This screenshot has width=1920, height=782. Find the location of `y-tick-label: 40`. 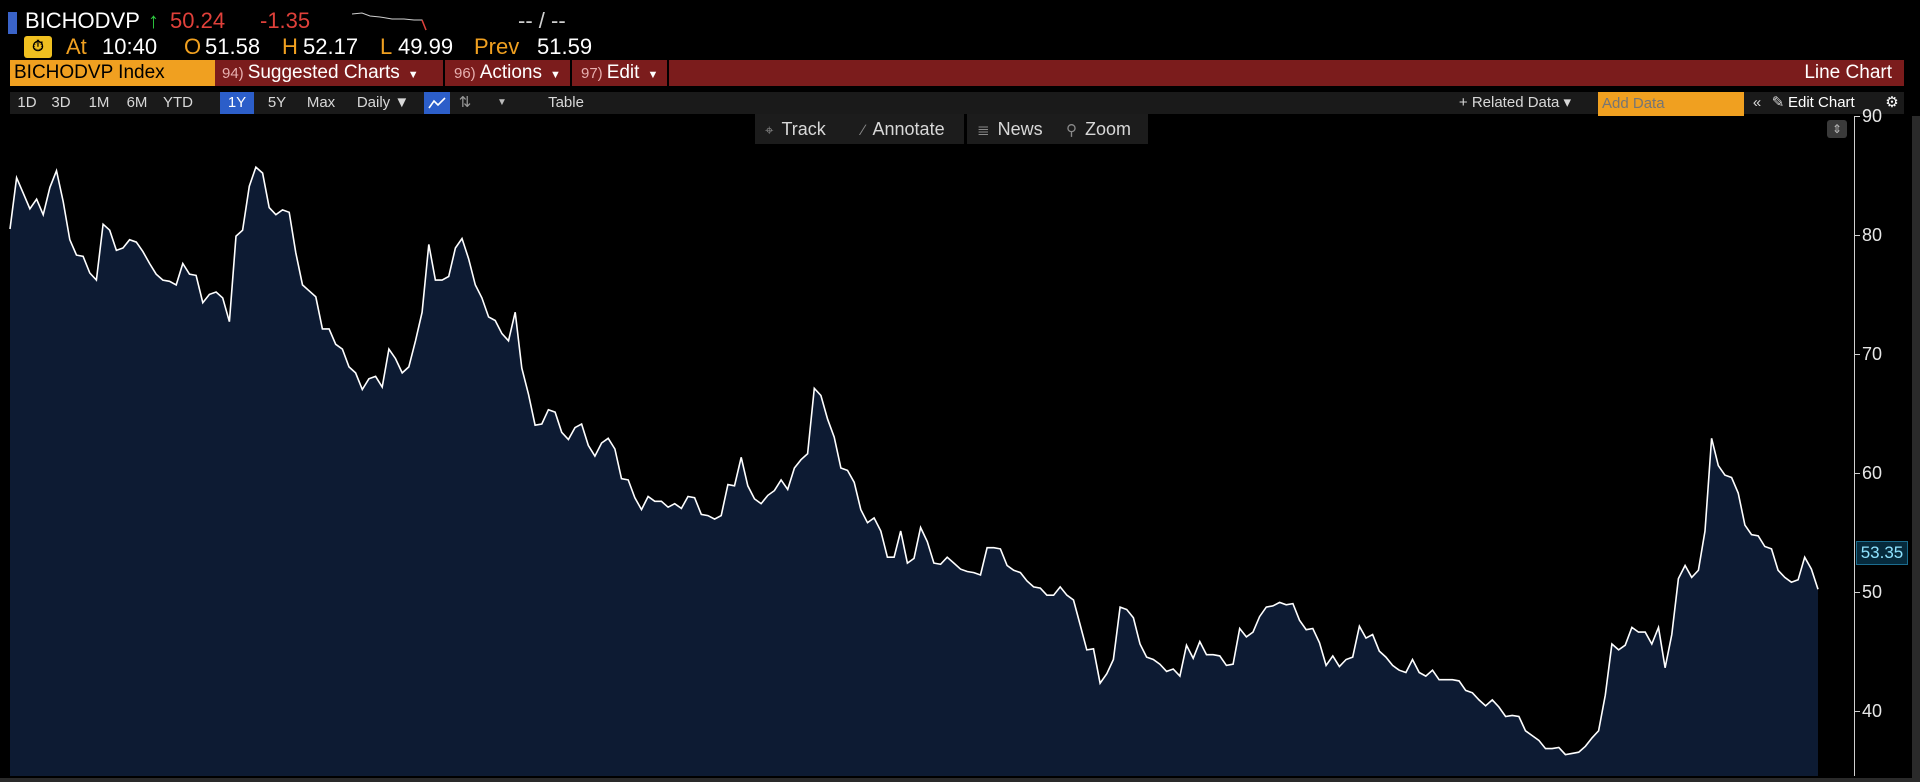

y-tick-label: 40 is located at coordinates (1872, 710).